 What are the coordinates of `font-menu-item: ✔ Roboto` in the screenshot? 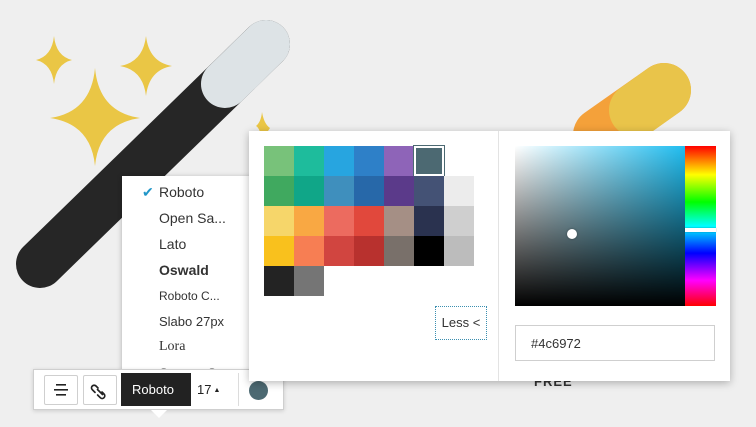 It's located at (187, 192).